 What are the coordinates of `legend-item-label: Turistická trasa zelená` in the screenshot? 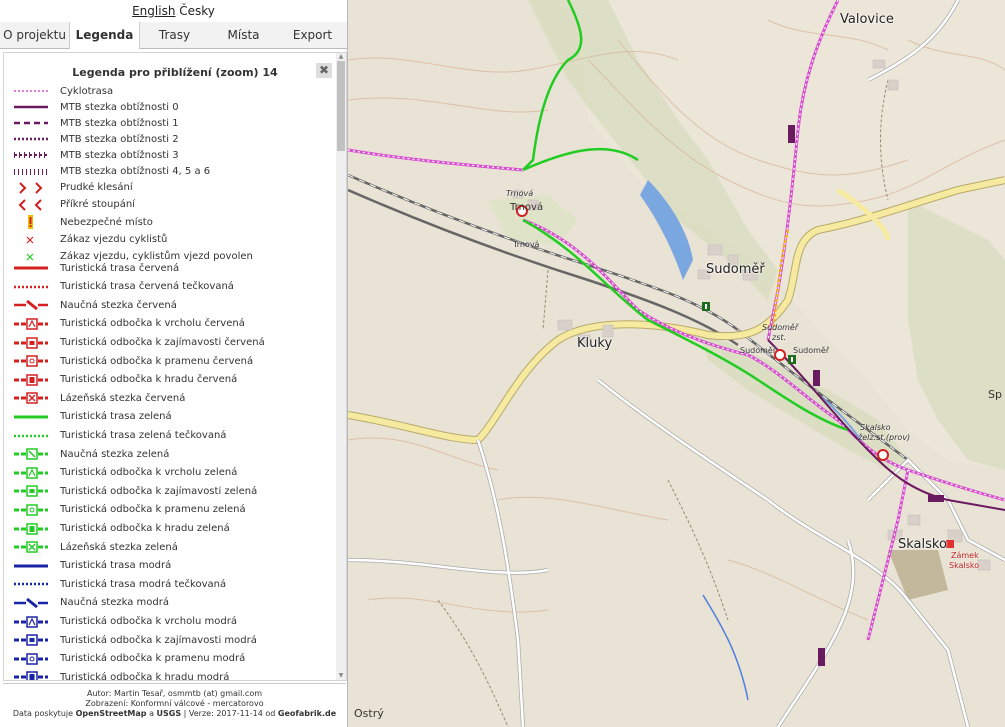 It's located at (116, 417).